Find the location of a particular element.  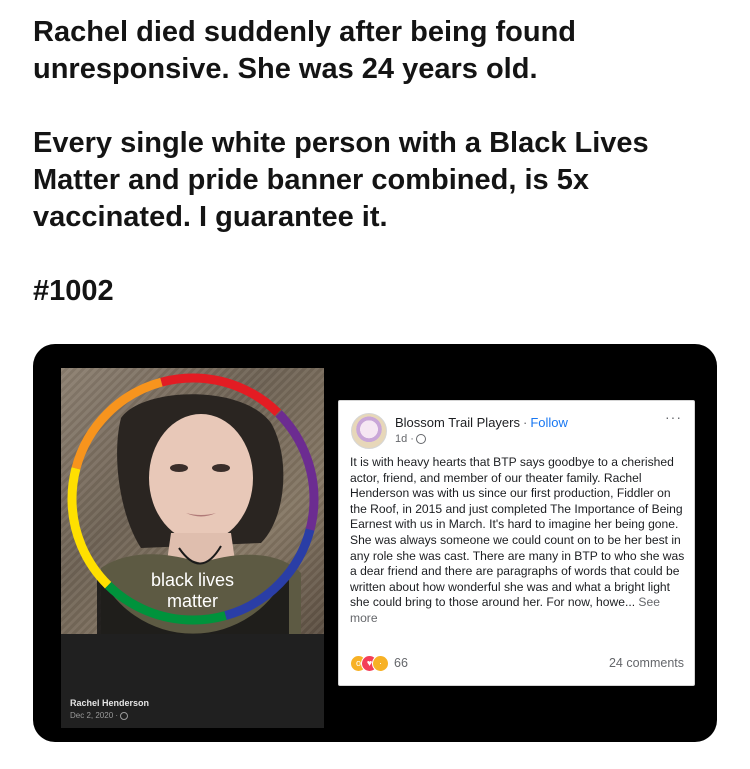

frame-caption: black lives matter is located at coordinates (192, 591).